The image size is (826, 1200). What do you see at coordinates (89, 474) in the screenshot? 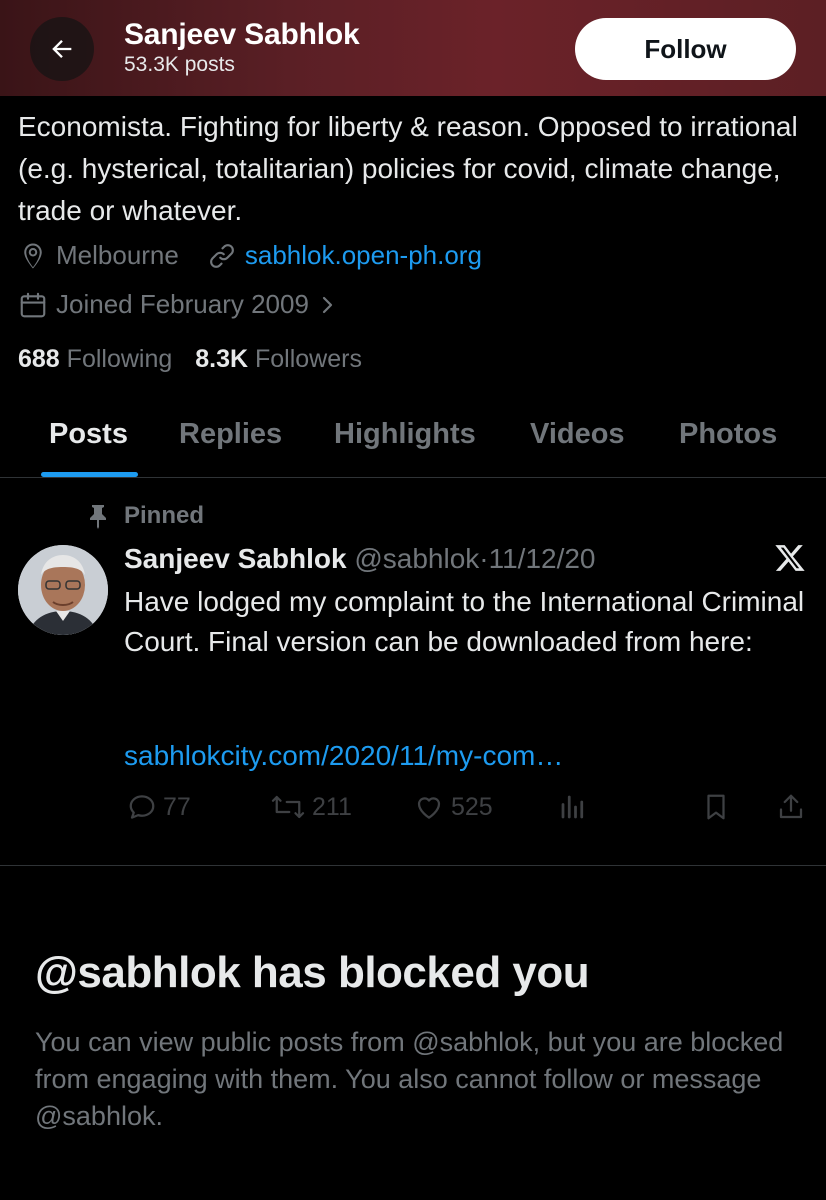
I see `active-tab-indicator` at bounding box center [89, 474].